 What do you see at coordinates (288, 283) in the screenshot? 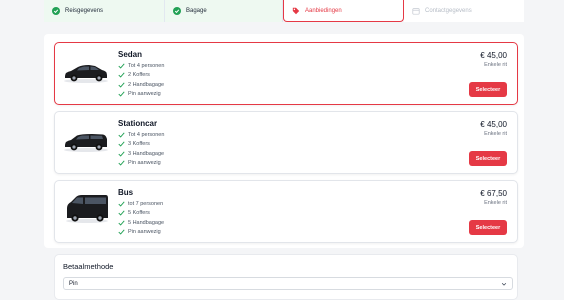
I see `payment-method-select: Pin` at bounding box center [288, 283].